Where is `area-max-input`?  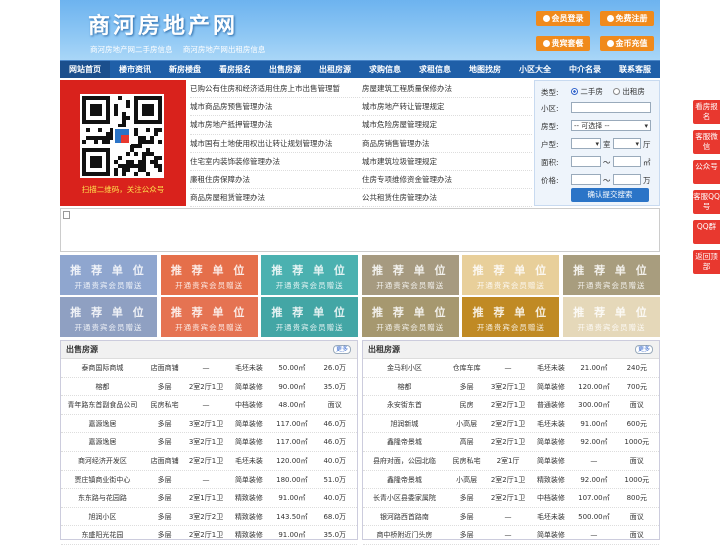 area-max-input is located at coordinates (627, 161).